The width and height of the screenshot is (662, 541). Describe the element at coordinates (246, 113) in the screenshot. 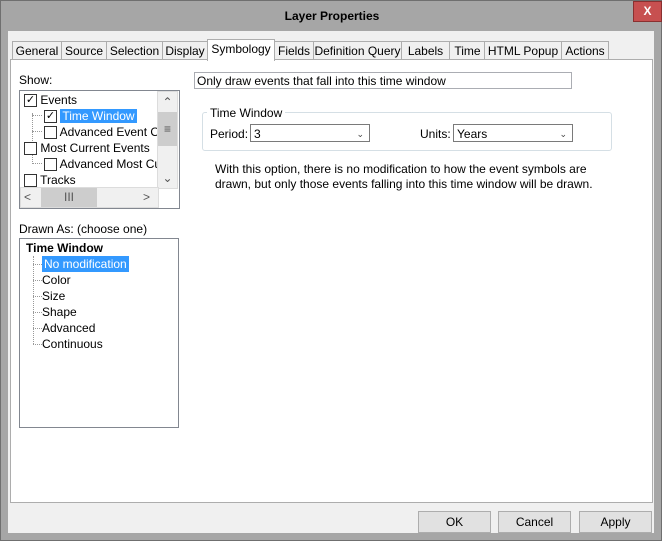

I see `time-window-legend: Time Window` at that location.